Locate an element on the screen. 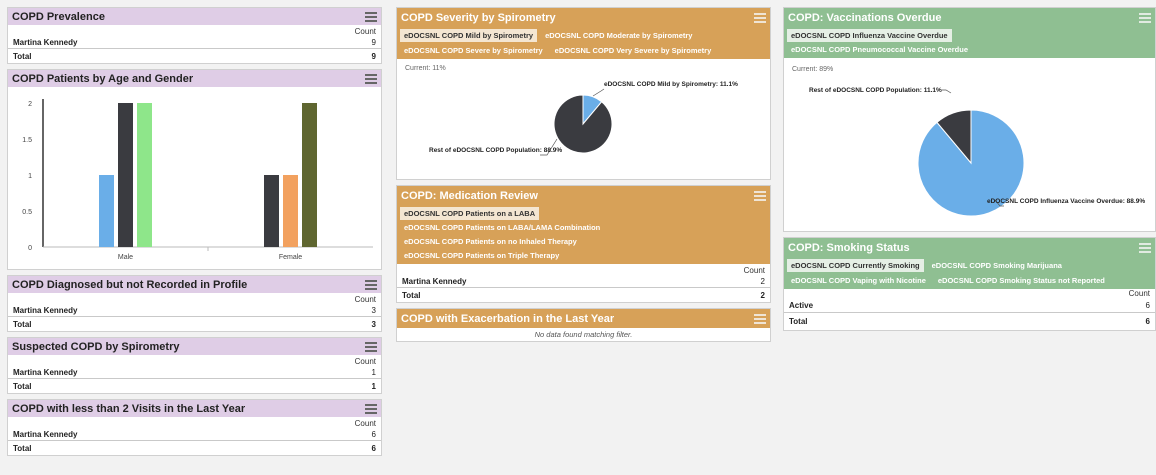 The height and width of the screenshot is (475, 1156). age-gender-header: COPD Patients by Age and Gender is located at coordinates (194, 78).